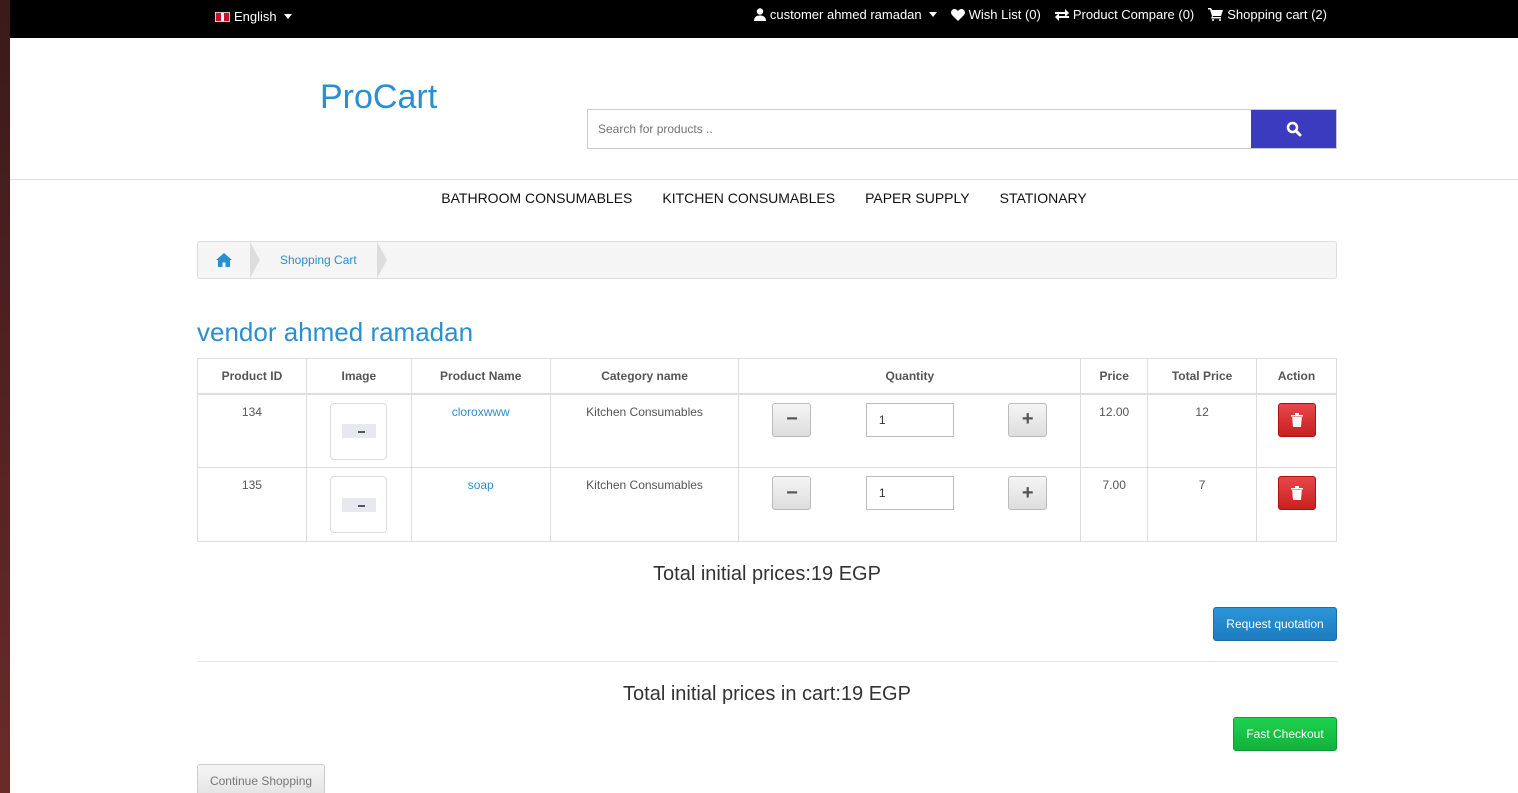  Describe the element at coordinates (759, 14) in the screenshot. I see `user-icon` at that location.